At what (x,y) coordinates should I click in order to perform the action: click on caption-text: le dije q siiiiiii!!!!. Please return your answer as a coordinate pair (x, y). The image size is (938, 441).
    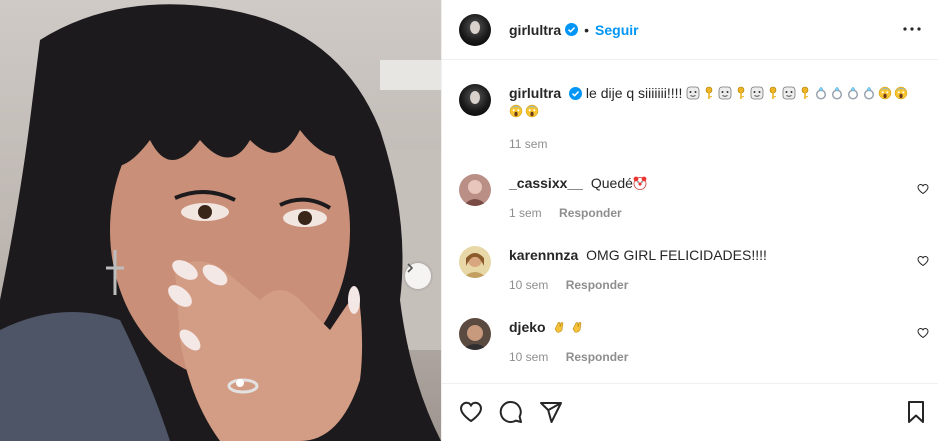
    Looking at the image, I should click on (634, 93).